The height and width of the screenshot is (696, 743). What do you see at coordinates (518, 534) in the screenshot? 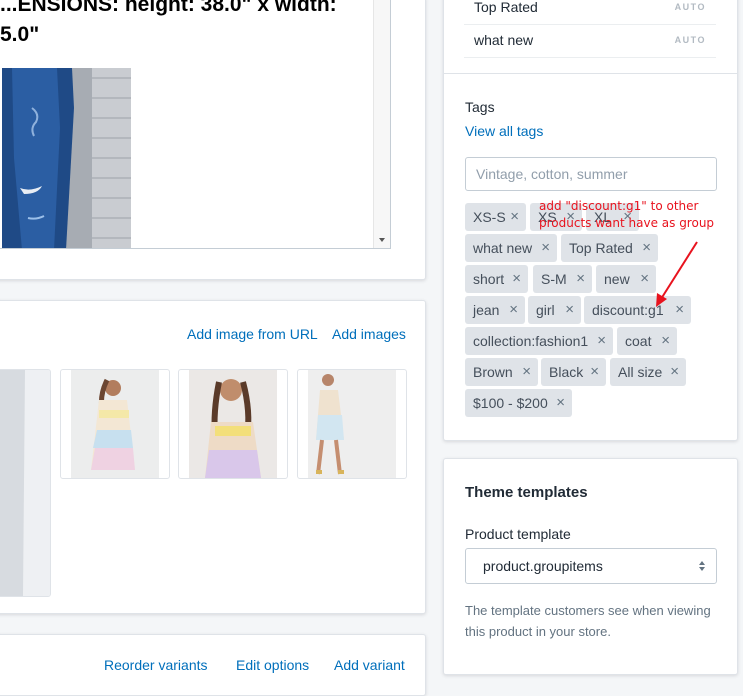
I see `product-template-label: Product template` at bounding box center [518, 534].